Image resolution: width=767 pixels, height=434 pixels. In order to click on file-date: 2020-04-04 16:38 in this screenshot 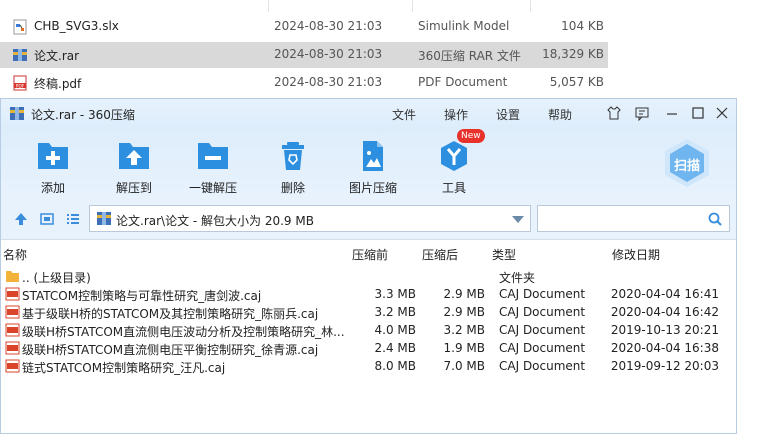, I will do `click(664, 348)`.